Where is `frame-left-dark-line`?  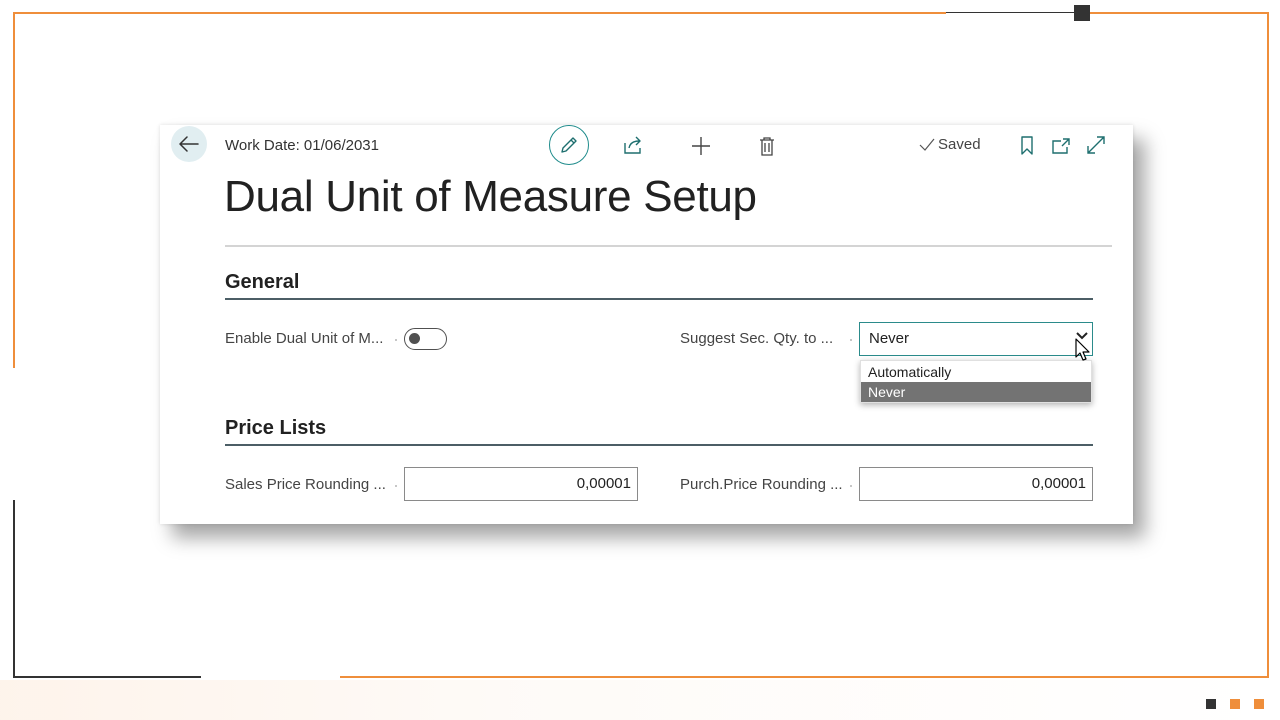
frame-left-dark-line is located at coordinates (14, 589).